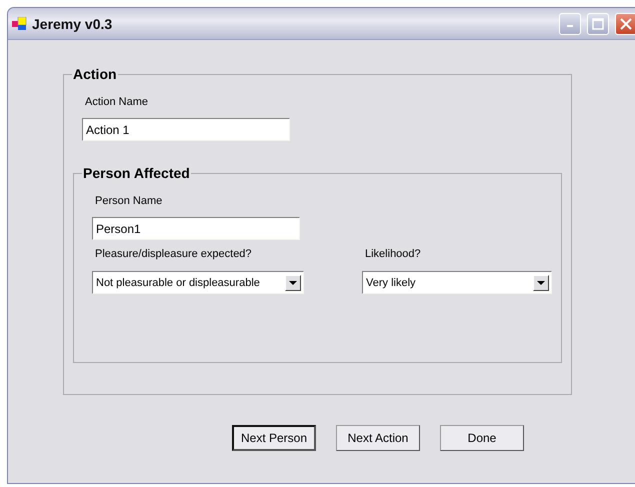 The image size is (635, 487). I want to click on group-title: Person Affected, so click(136, 173).